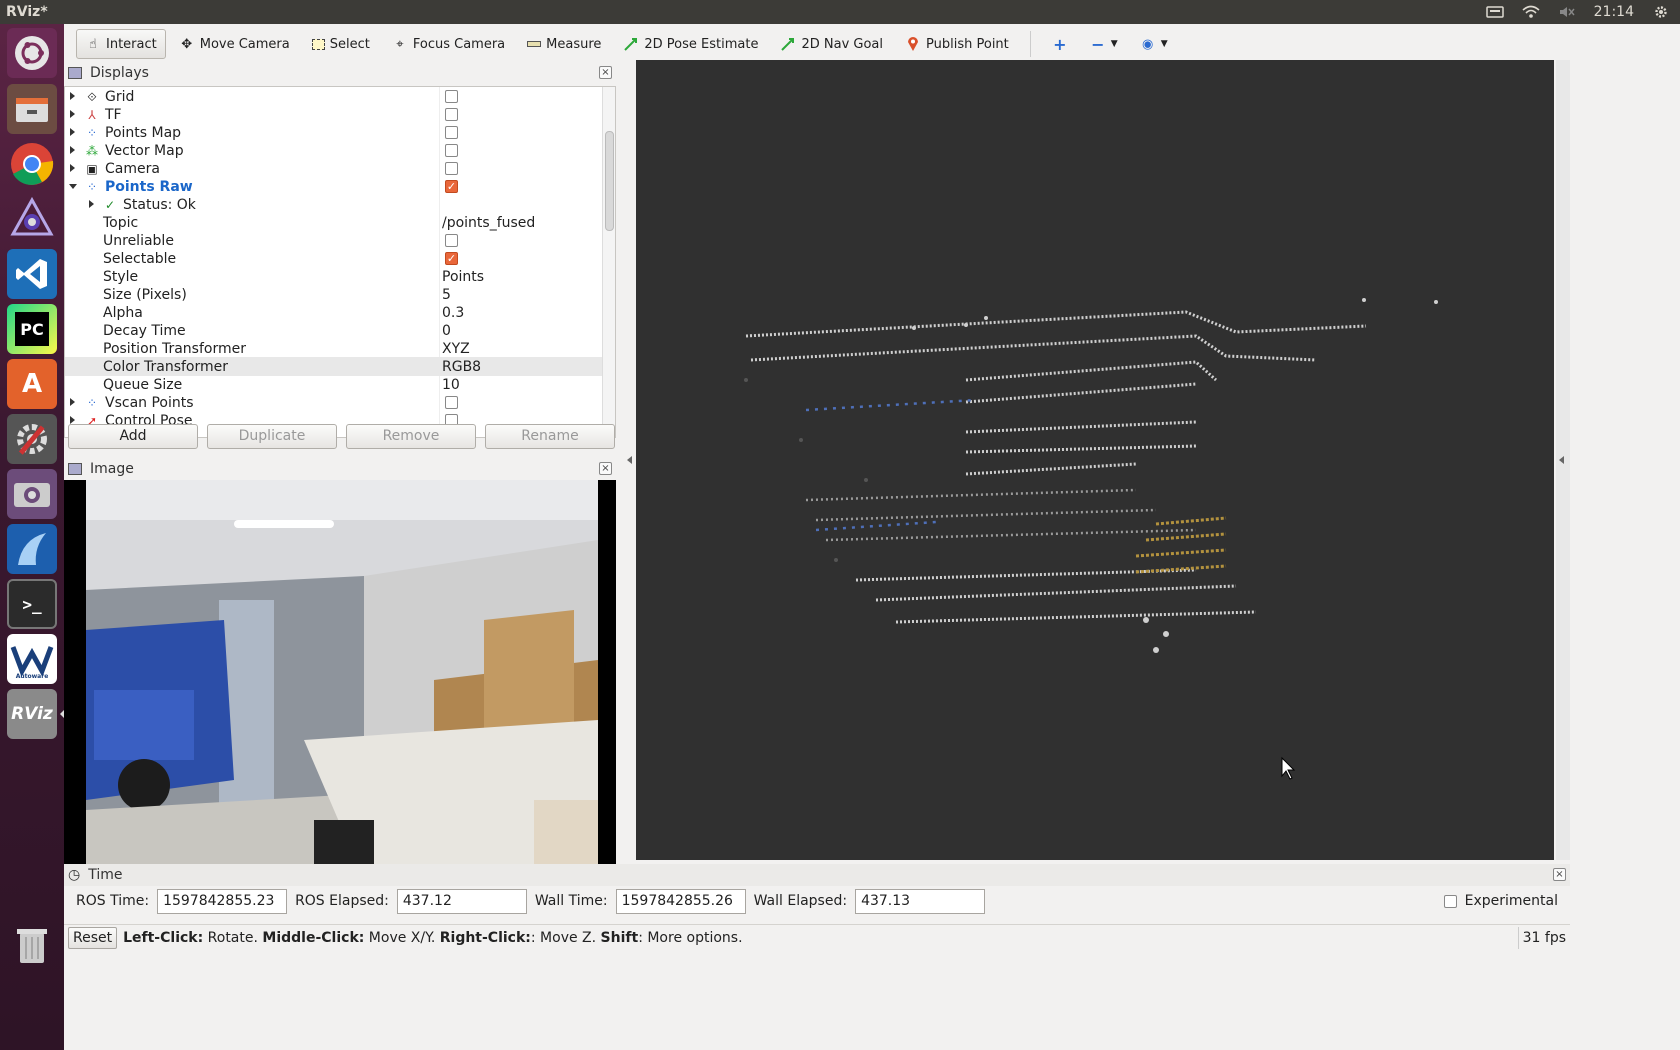 The image size is (1680, 1050). I want to click on measure-tool: Measure, so click(564, 44).